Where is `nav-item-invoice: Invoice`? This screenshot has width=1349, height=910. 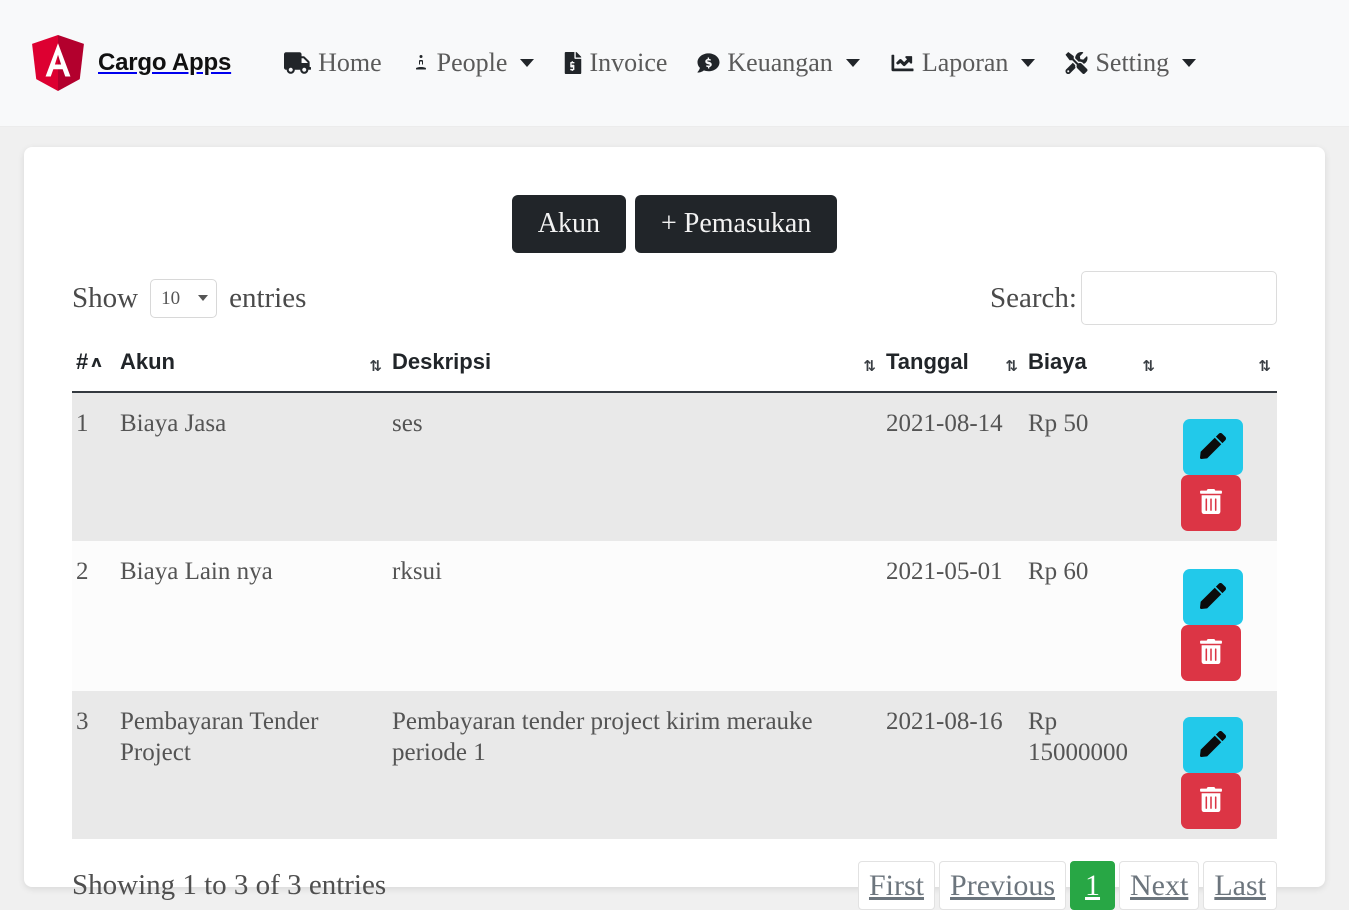 nav-item-invoice: Invoice is located at coordinates (615, 63).